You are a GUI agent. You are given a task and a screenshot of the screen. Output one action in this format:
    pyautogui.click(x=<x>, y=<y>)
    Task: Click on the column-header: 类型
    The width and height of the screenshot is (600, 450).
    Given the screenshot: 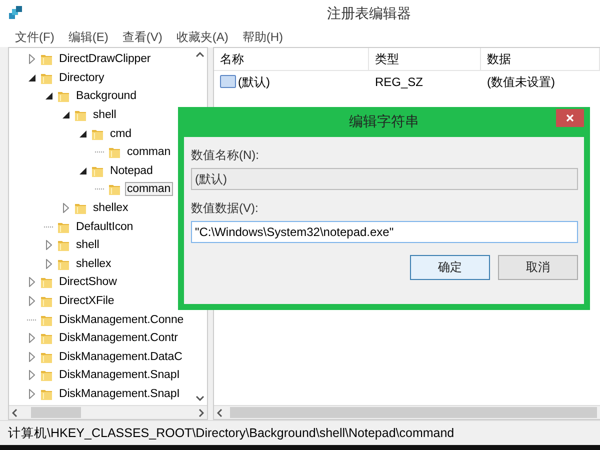 What is the action you would take?
    pyautogui.click(x=425, y=59)
    